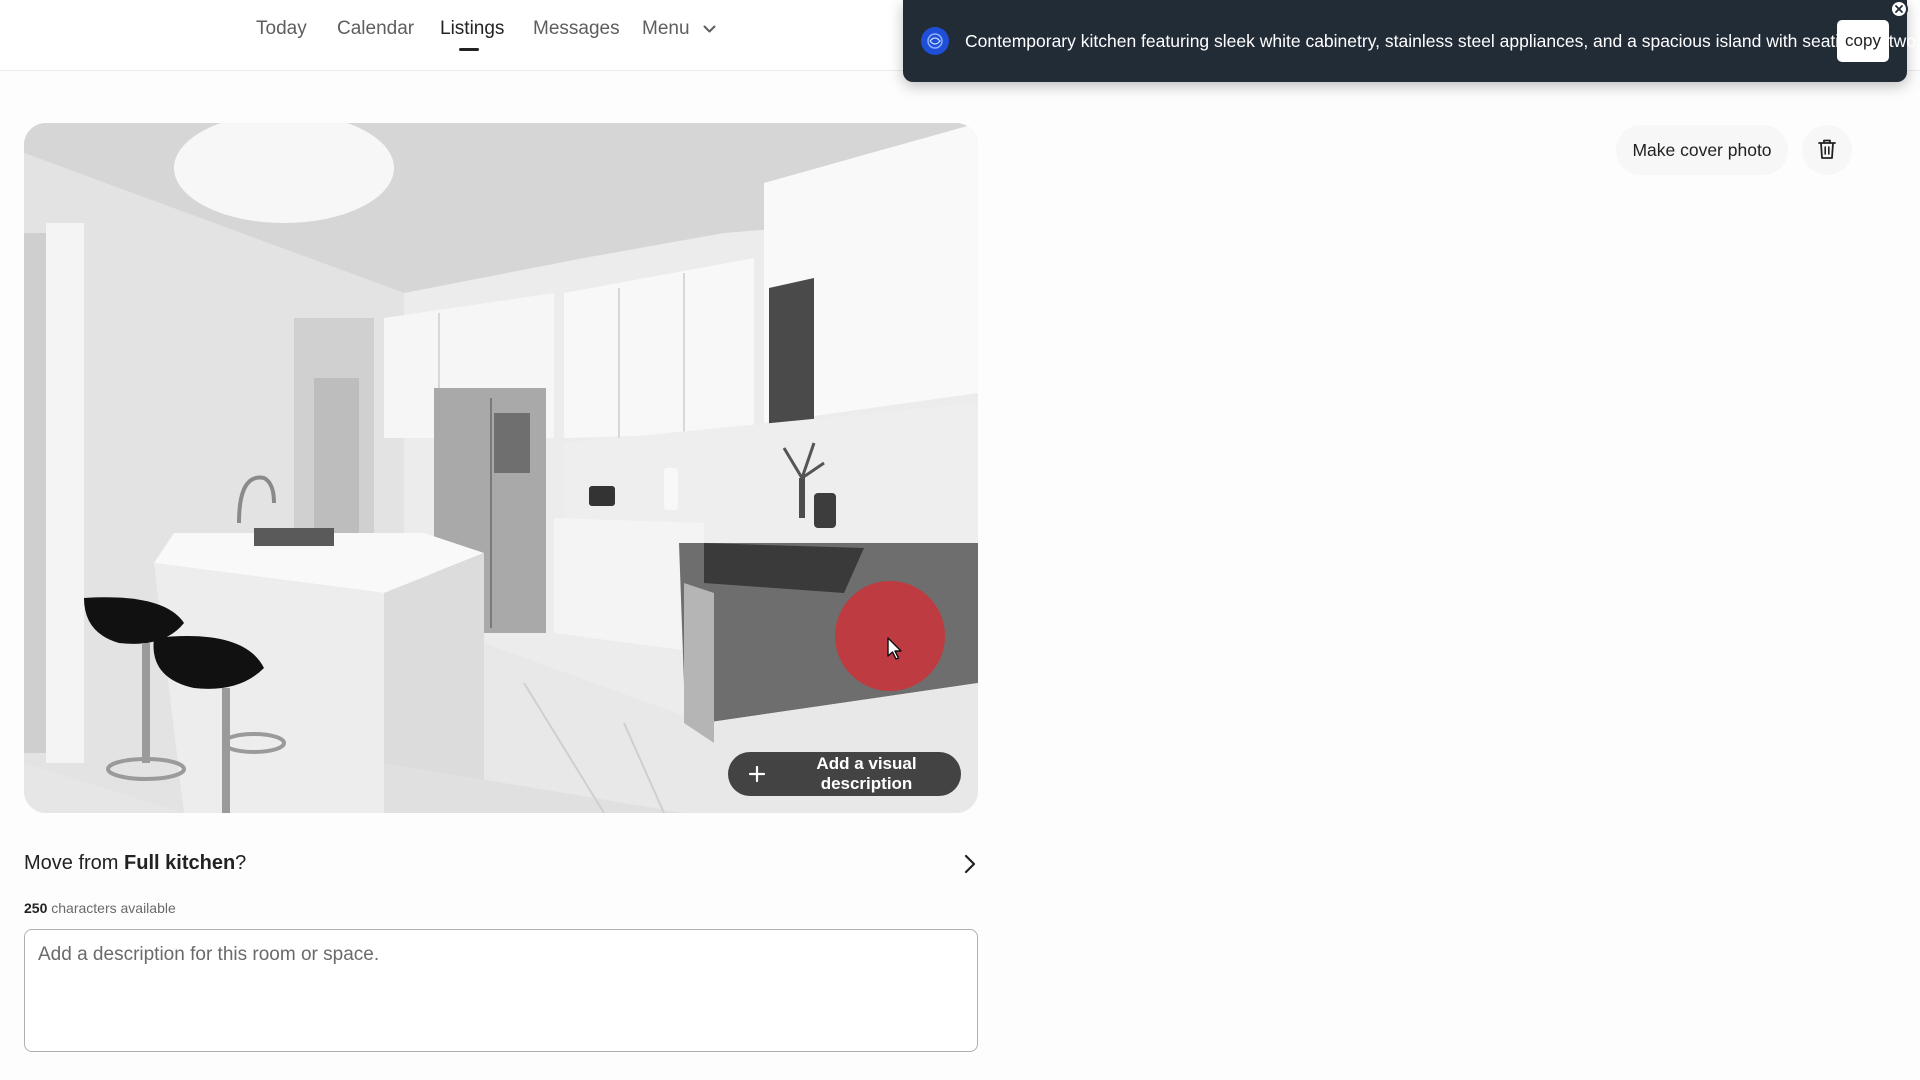 This screenshot has width=1920, height=1080. What do you see at coordinates (36, 908) in the screenshot?
I see `characters-count: 250` at bounding box center [36, 908].